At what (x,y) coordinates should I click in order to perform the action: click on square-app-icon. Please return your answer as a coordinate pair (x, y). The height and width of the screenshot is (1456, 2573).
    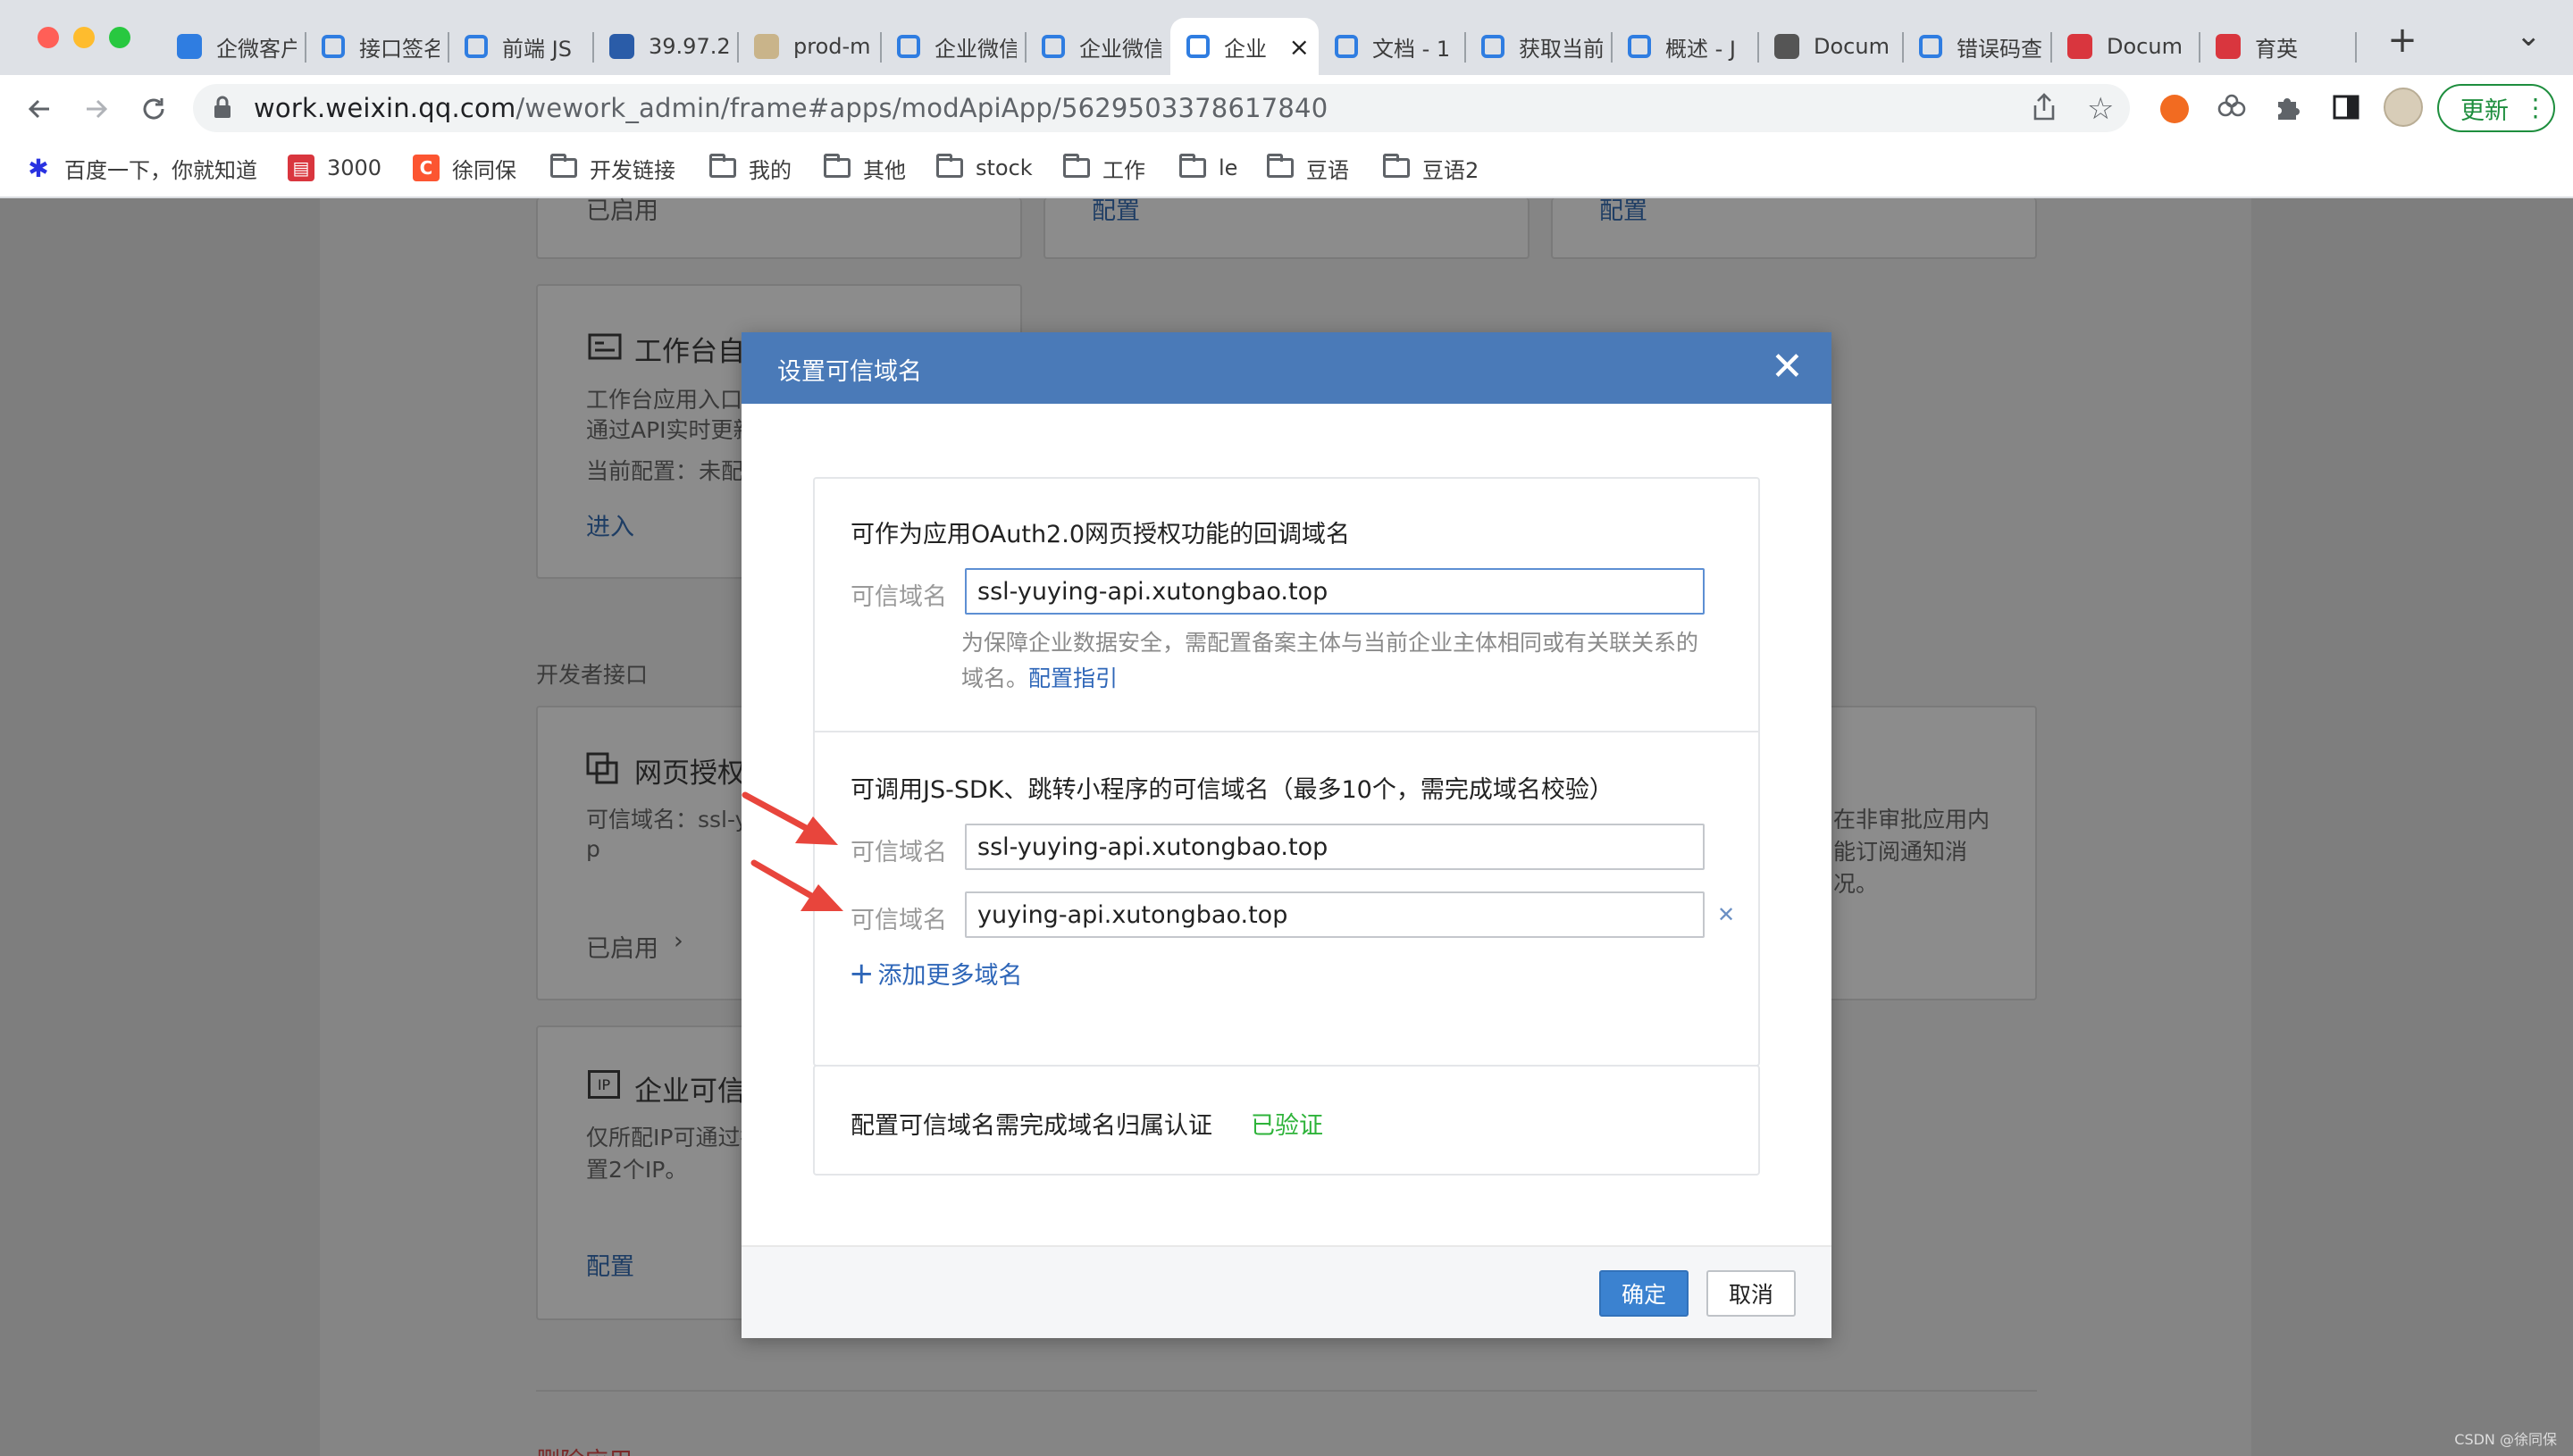
    Looking at the image, I should click on (189, 46).